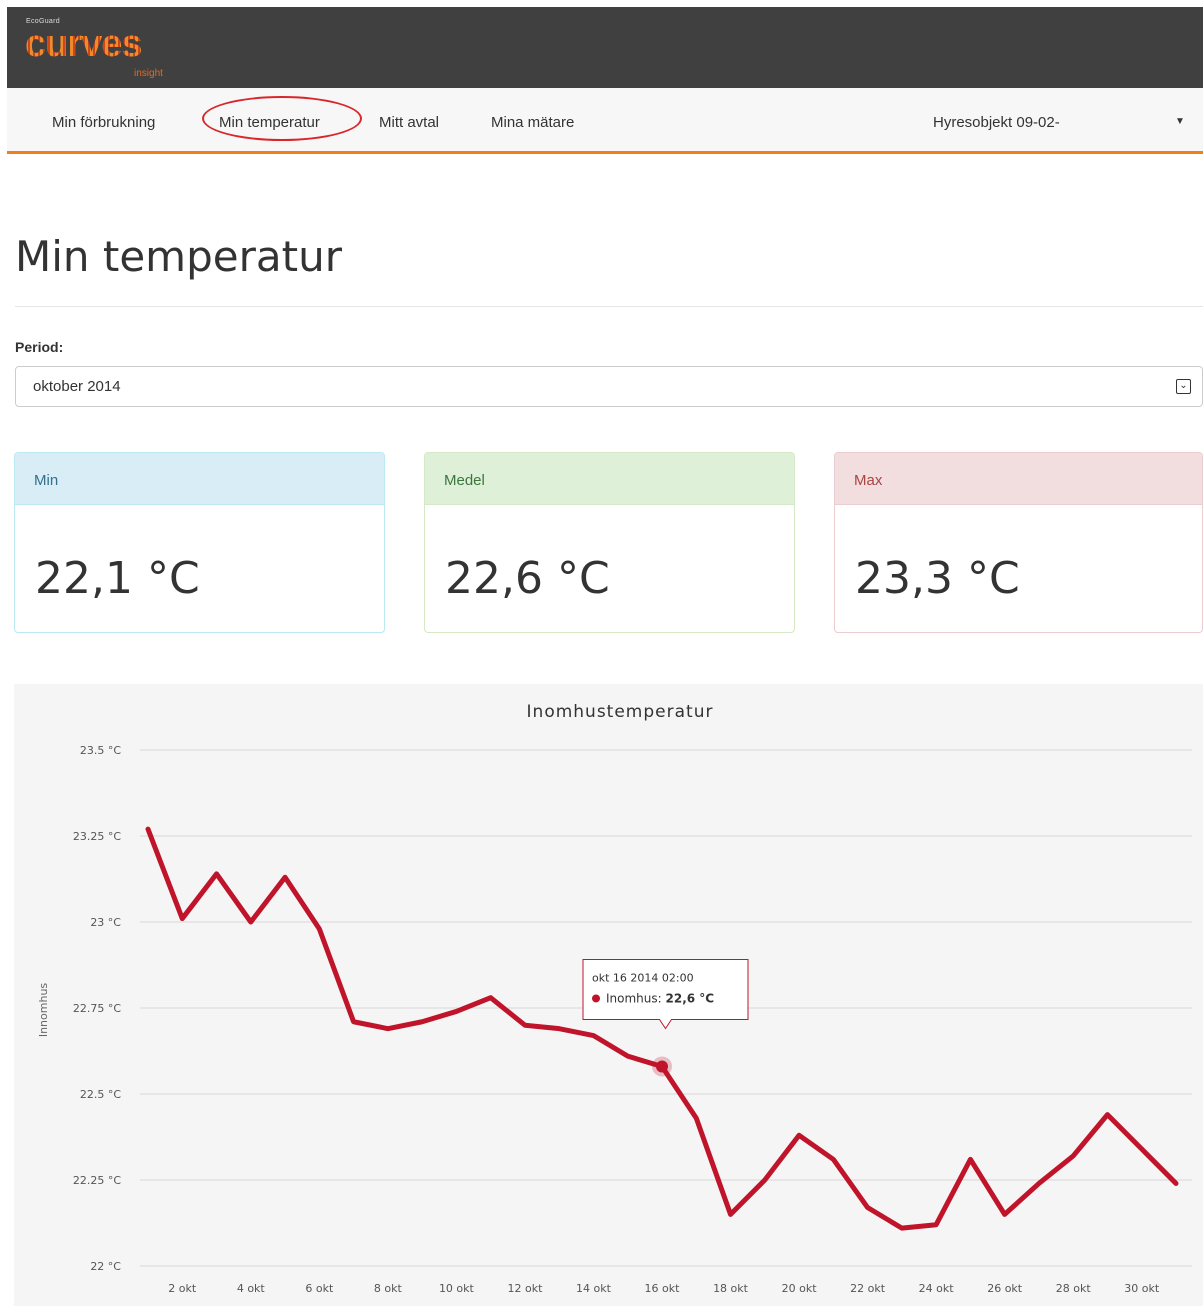 The image size is (1203, 1311). Describe the element at coordinates (660, 998) in the screenshot. I see `tooltip-series: Inomhus: 22,6 °C` at that location.